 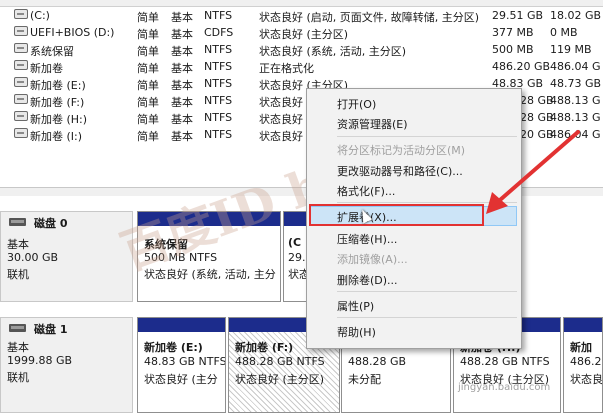 I want to click on partition-i: 新加 486.2 状态良, so click(x=583, y=365).